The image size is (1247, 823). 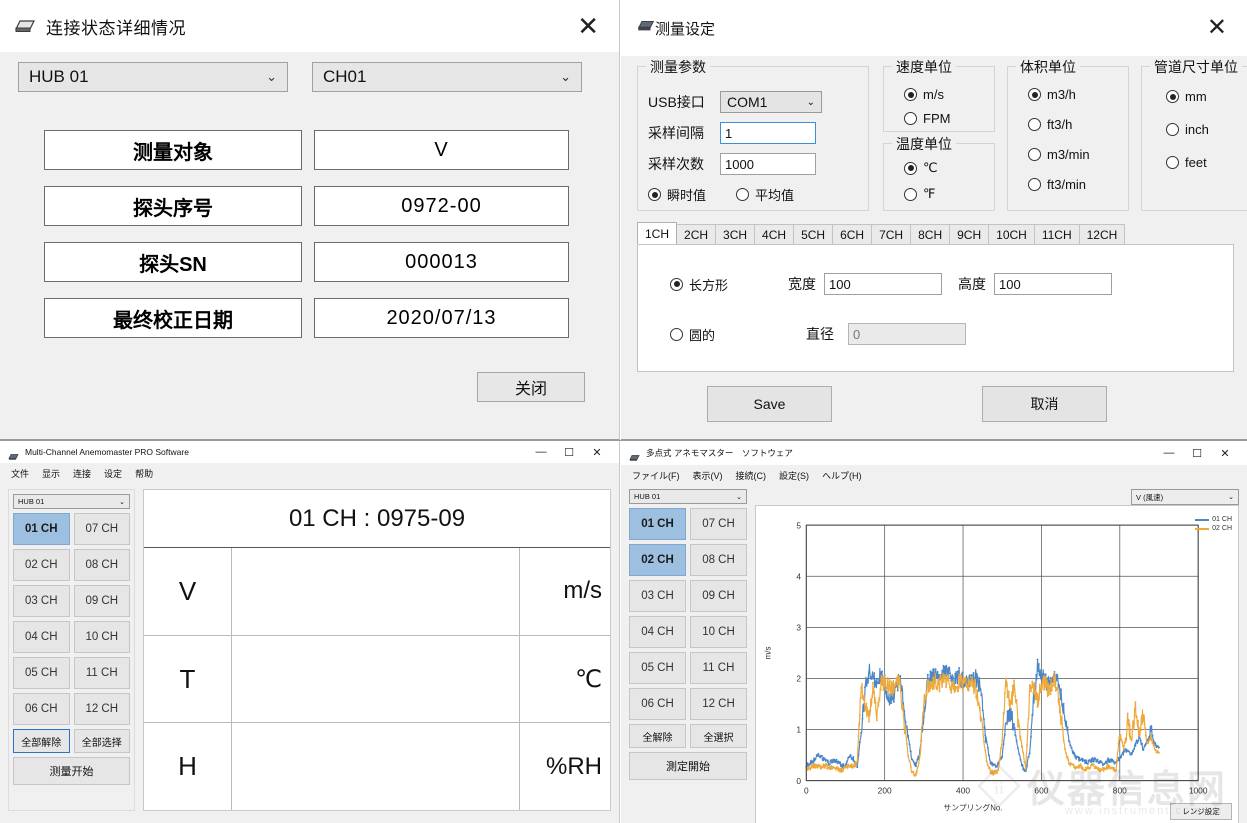 I want to click on tab-6ch: 6CH, so click(x=852, y=234).